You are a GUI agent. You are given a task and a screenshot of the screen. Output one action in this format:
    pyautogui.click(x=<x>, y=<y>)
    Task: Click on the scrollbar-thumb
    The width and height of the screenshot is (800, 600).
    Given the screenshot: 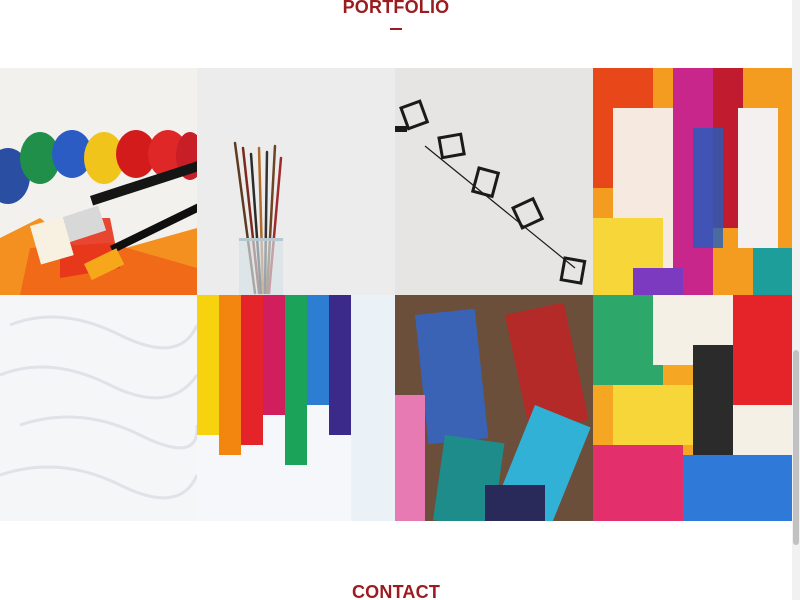 What is the action you would take?
    pyautogui.click(x=796, y=447)
    